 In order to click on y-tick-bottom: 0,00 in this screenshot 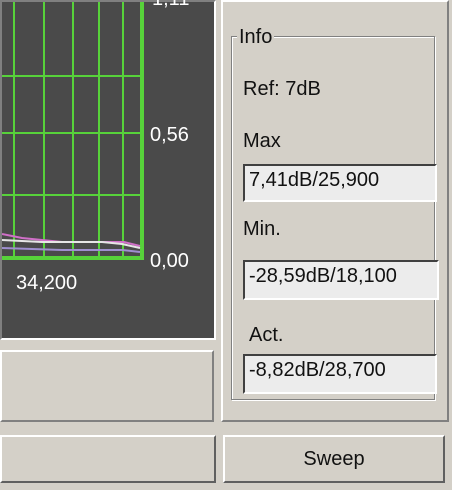, I will do `click(169, 261)`.